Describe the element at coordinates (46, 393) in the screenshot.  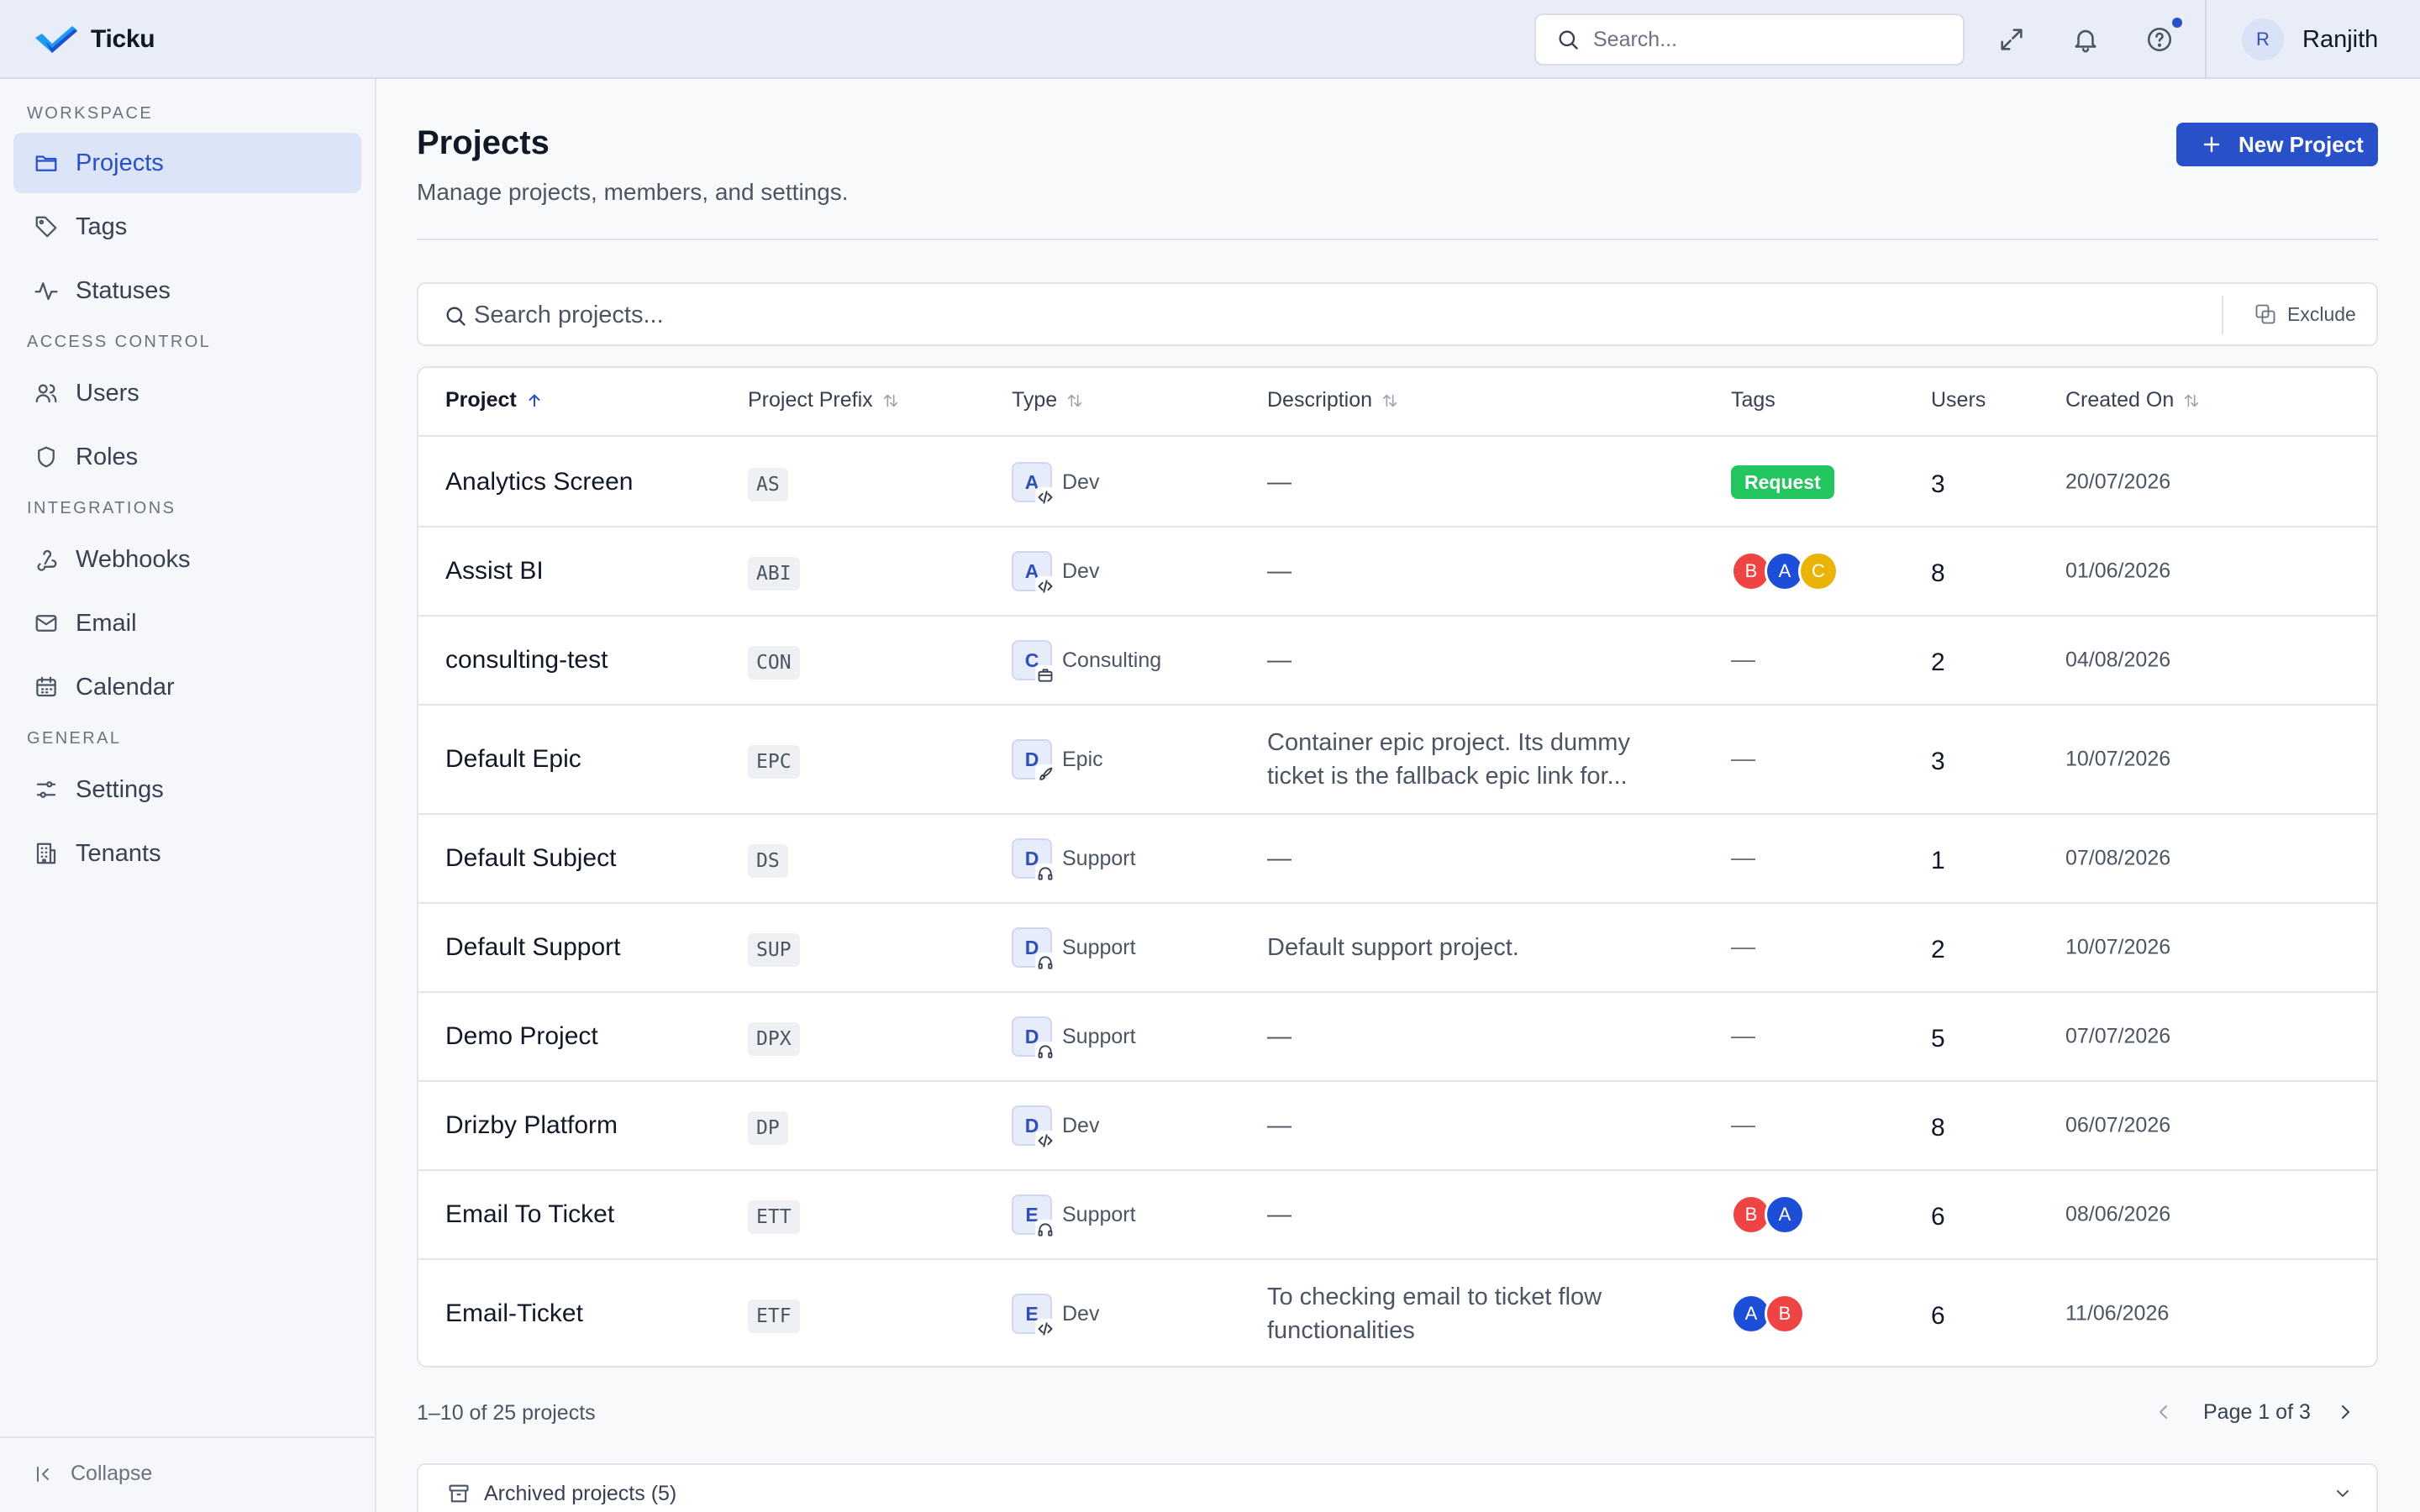
I see `users-icon` at that location.